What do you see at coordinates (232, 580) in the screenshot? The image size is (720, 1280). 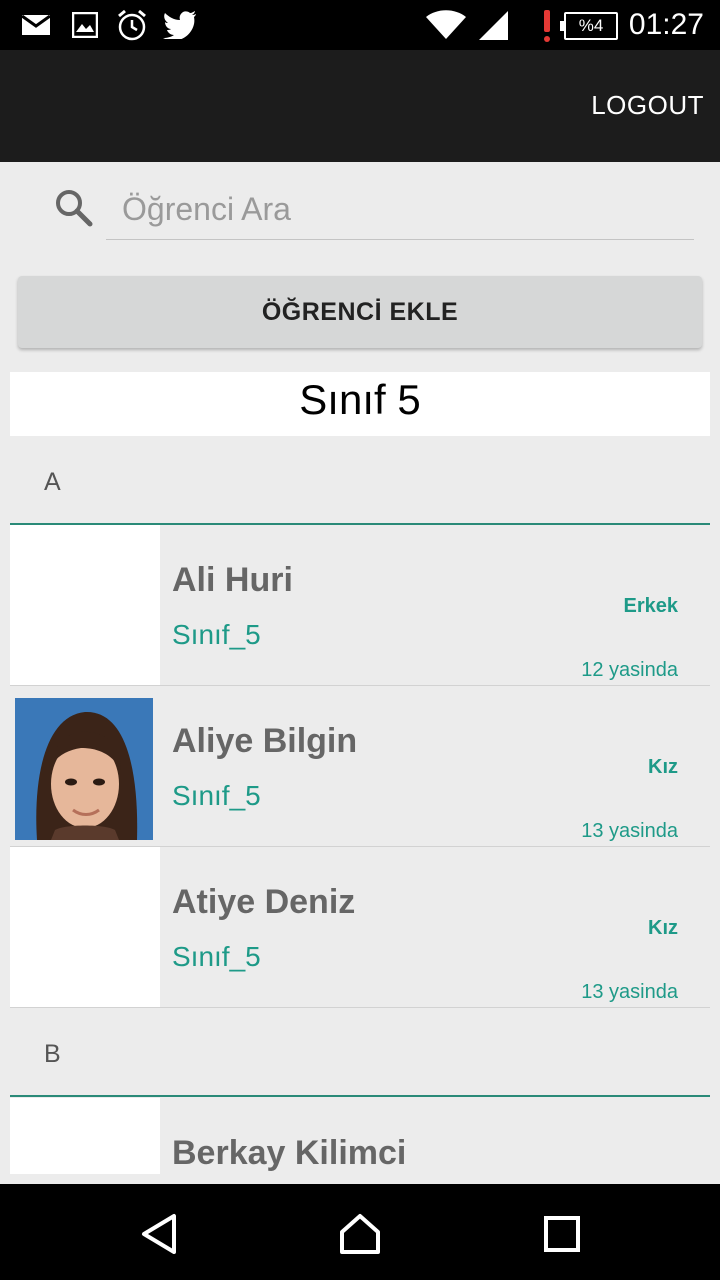 I see `student-name: Ali Huri` at bounding box center [232, 580].